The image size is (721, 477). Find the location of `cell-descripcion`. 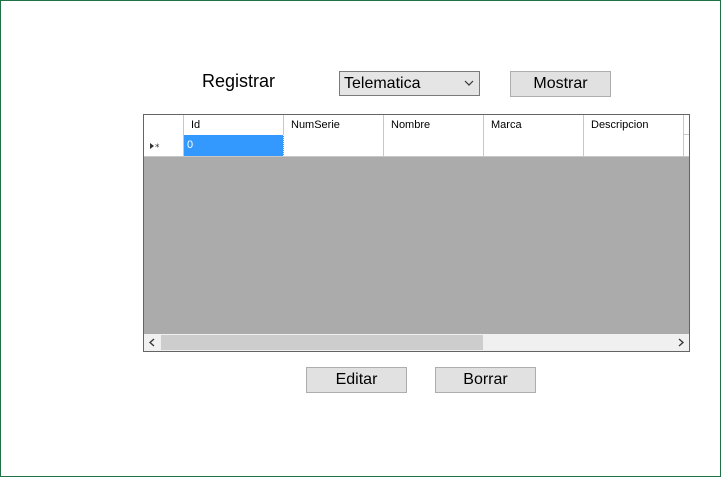

cell-descripcion is located at coordinates (634, 145).